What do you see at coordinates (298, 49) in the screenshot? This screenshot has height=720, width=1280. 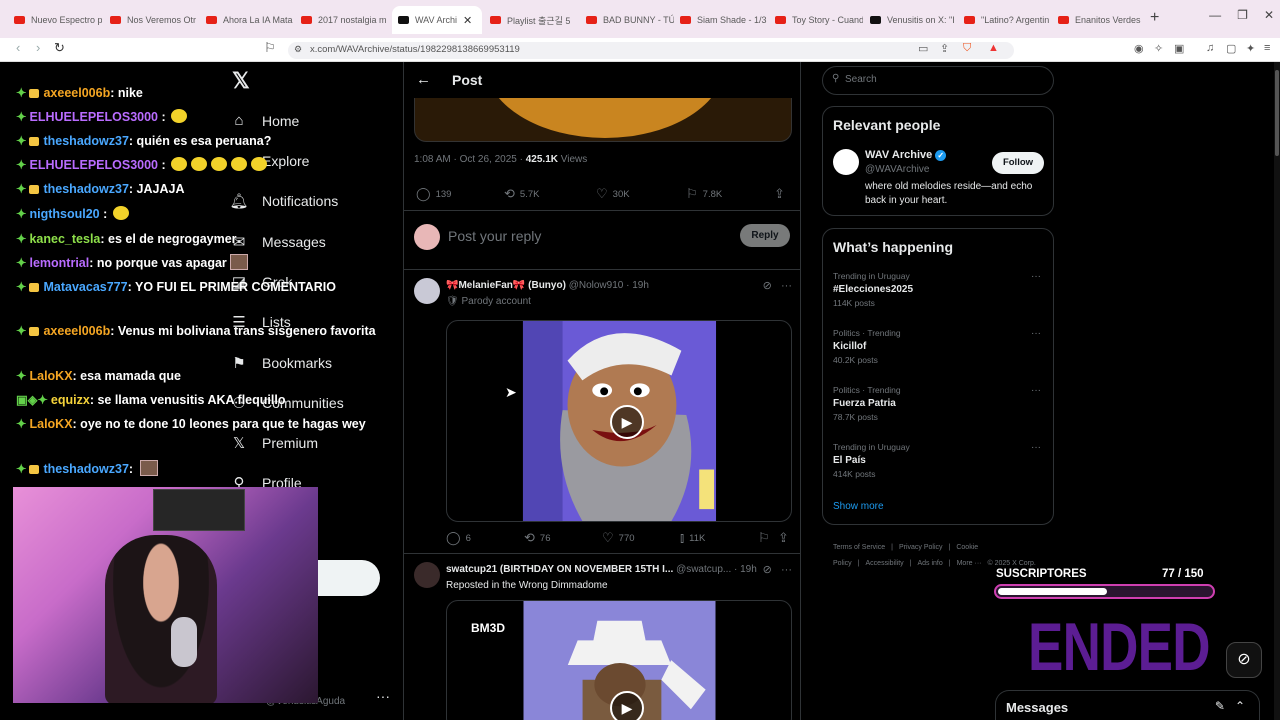 I see `site-info-icon: ⚙` at bounding box center [298, 49].